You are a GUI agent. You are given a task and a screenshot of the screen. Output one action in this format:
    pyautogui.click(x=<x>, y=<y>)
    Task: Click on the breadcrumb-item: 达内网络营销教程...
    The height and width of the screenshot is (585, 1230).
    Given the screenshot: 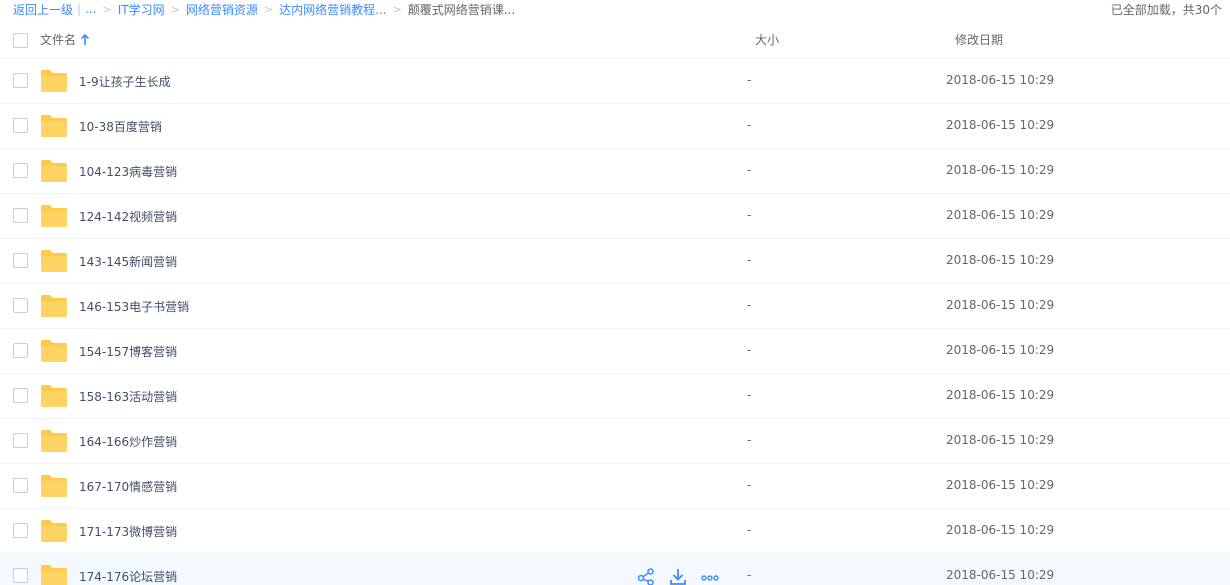 What is the action you would take?
    pyautogui.click(x=332, y=9)
    